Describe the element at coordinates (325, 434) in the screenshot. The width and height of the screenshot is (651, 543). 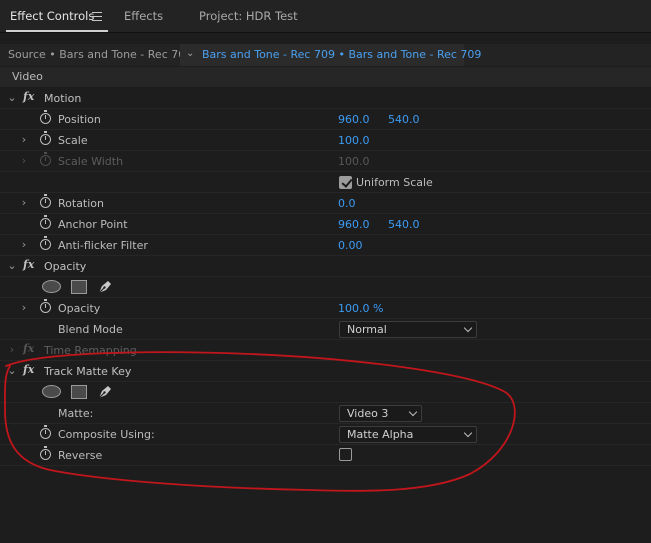
I see `property-row-composite-using: Composite Using: Matte Alpha` at that location.